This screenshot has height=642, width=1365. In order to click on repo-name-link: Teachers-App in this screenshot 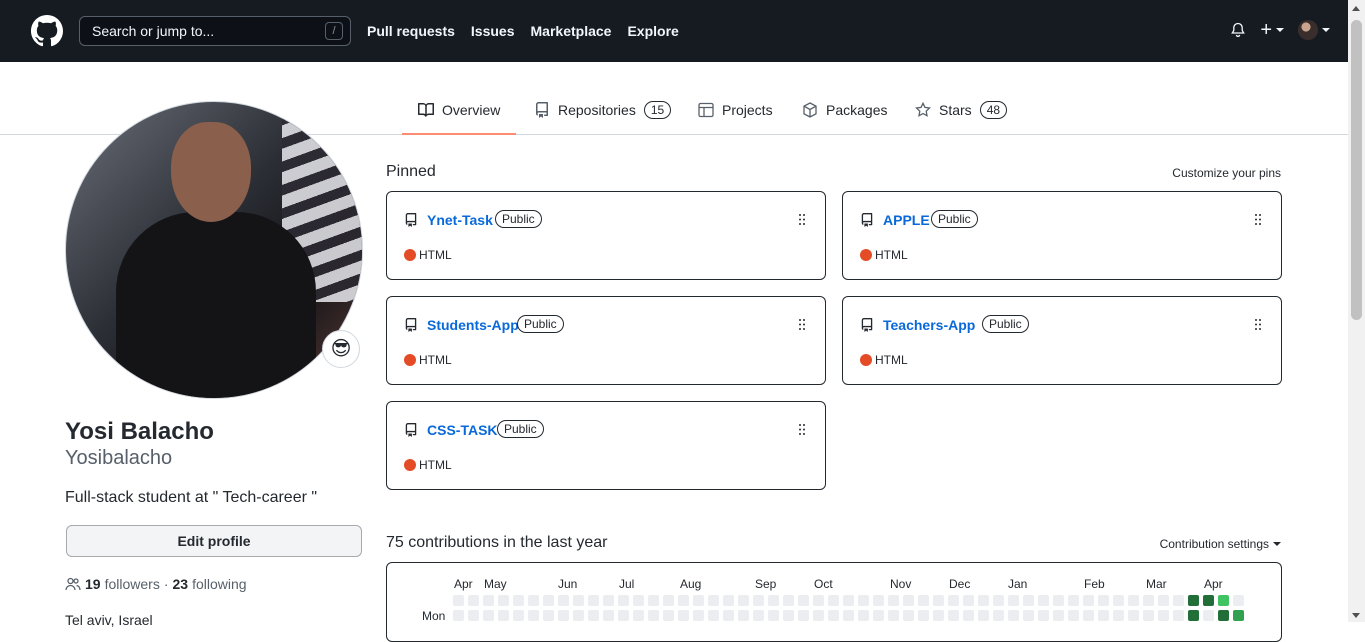, I will do `click(929, 325)`.